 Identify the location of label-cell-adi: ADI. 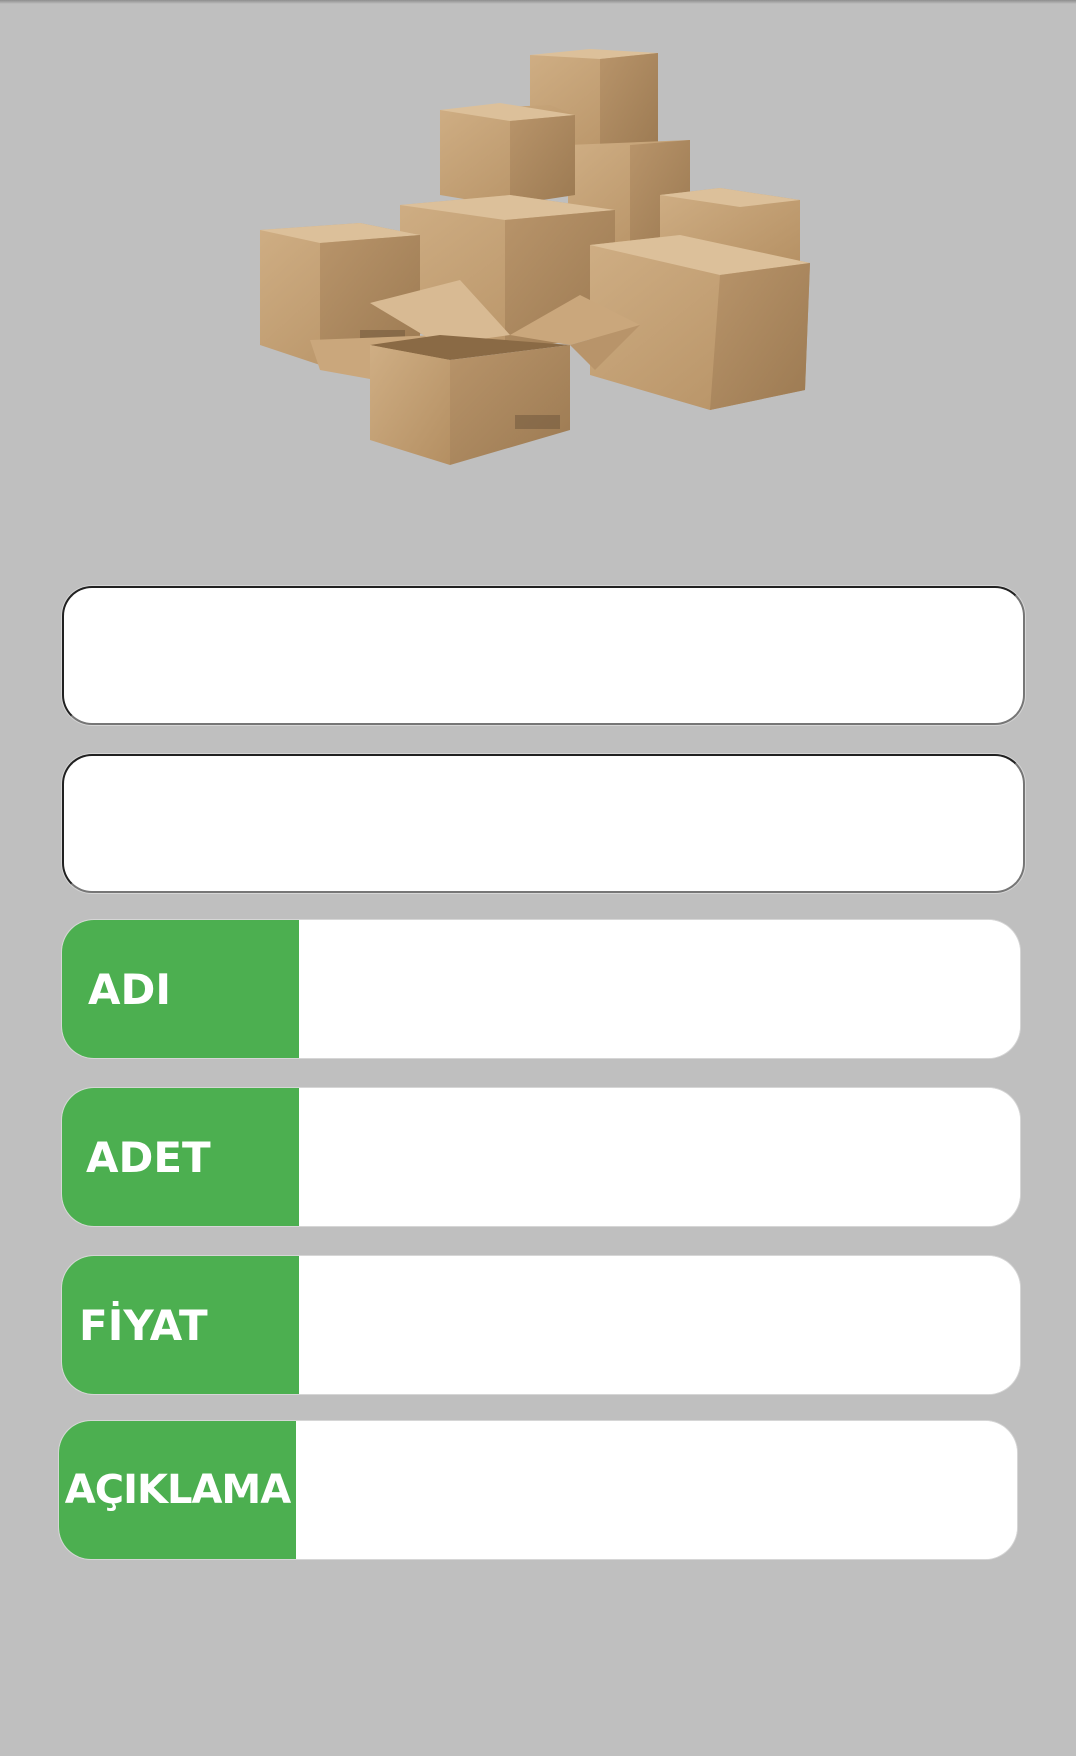
(180, 989).